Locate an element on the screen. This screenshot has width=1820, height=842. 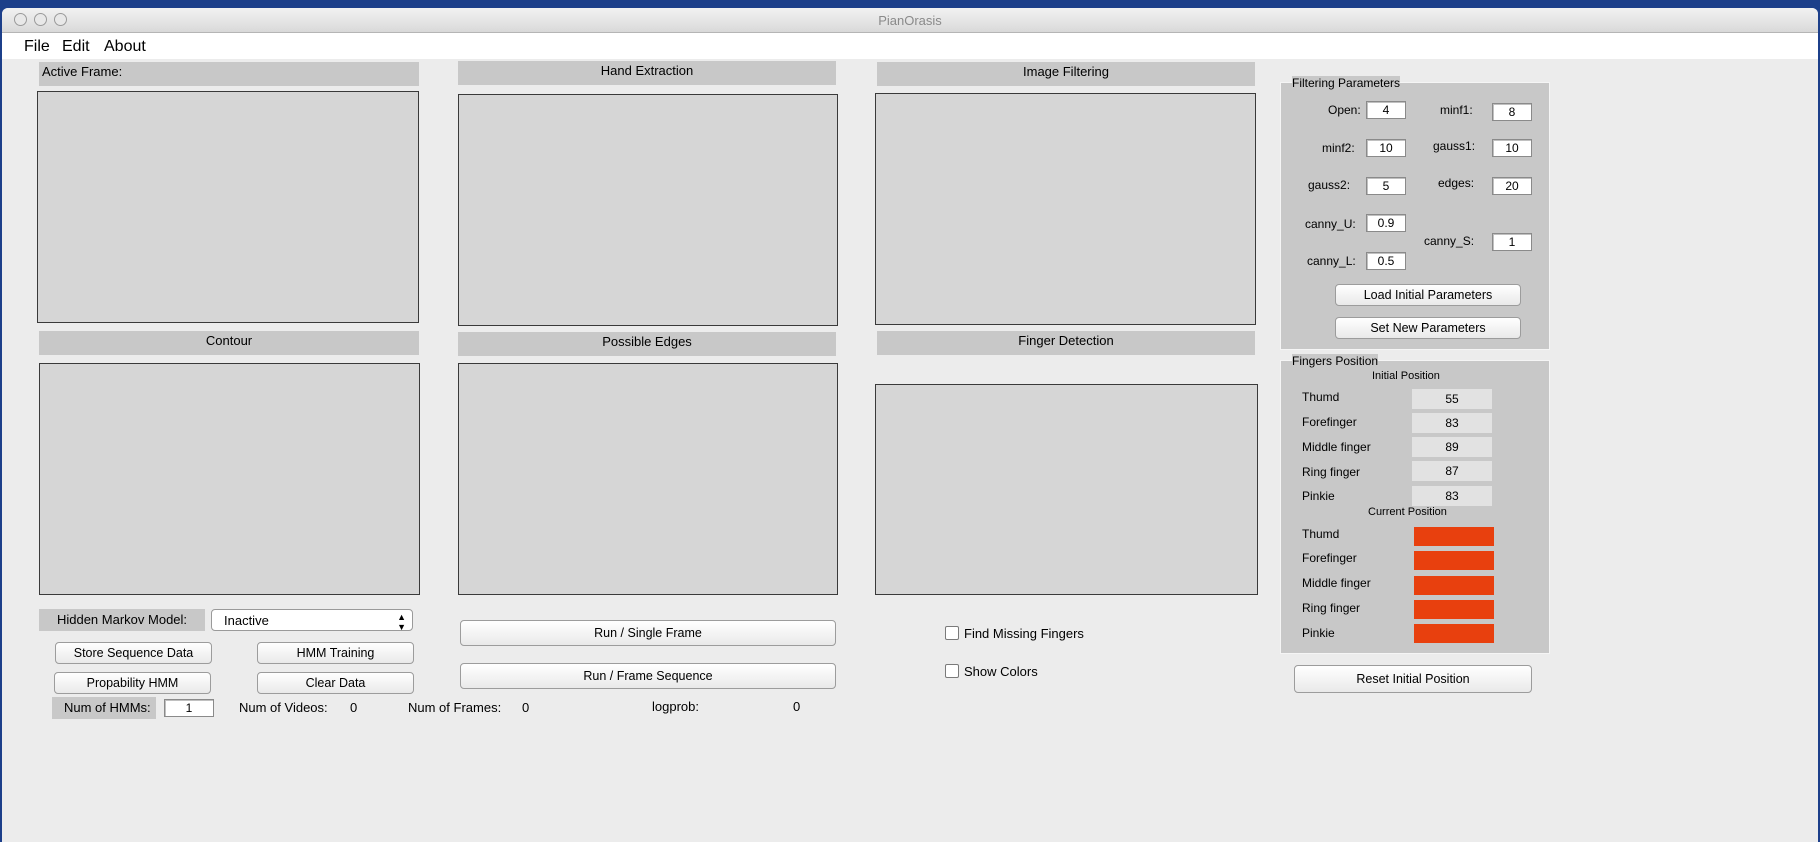
minf2-label: minf2: is located at coordinates (1338, 148).